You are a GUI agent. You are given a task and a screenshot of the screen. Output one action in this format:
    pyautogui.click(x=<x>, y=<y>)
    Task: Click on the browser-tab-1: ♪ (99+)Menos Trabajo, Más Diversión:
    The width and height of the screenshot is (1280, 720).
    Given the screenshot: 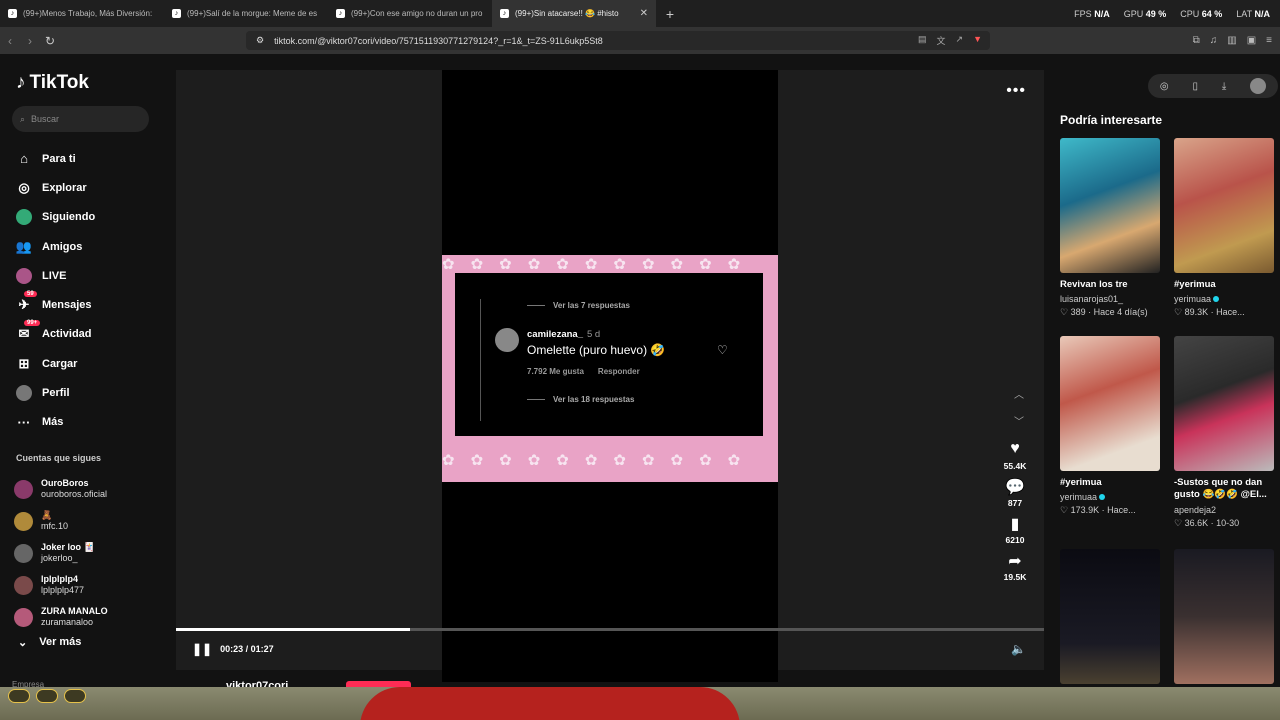 What is the action you would take?
    pyautogui.click(x=82, y=13)
    